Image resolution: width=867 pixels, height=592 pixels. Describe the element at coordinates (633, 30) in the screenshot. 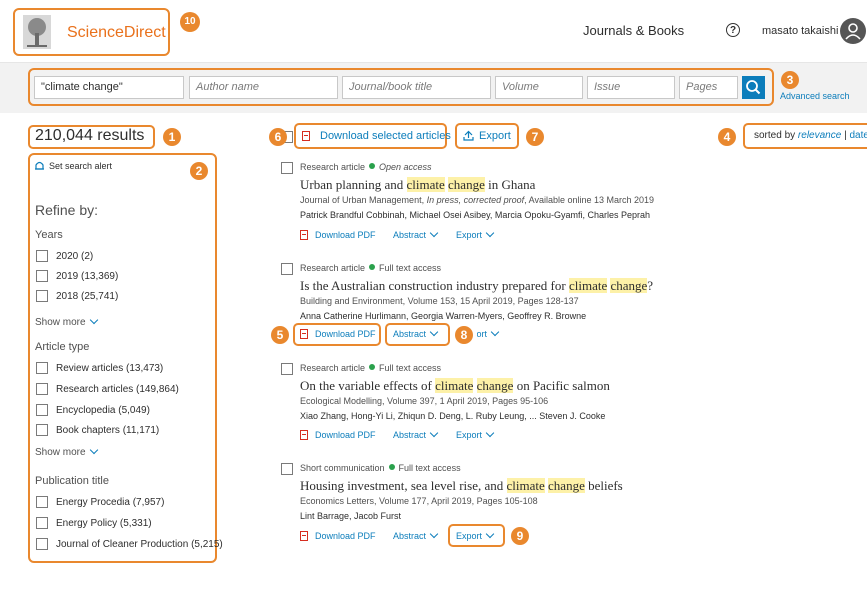

I see `journals-books-link: Journals & Books` at that location.